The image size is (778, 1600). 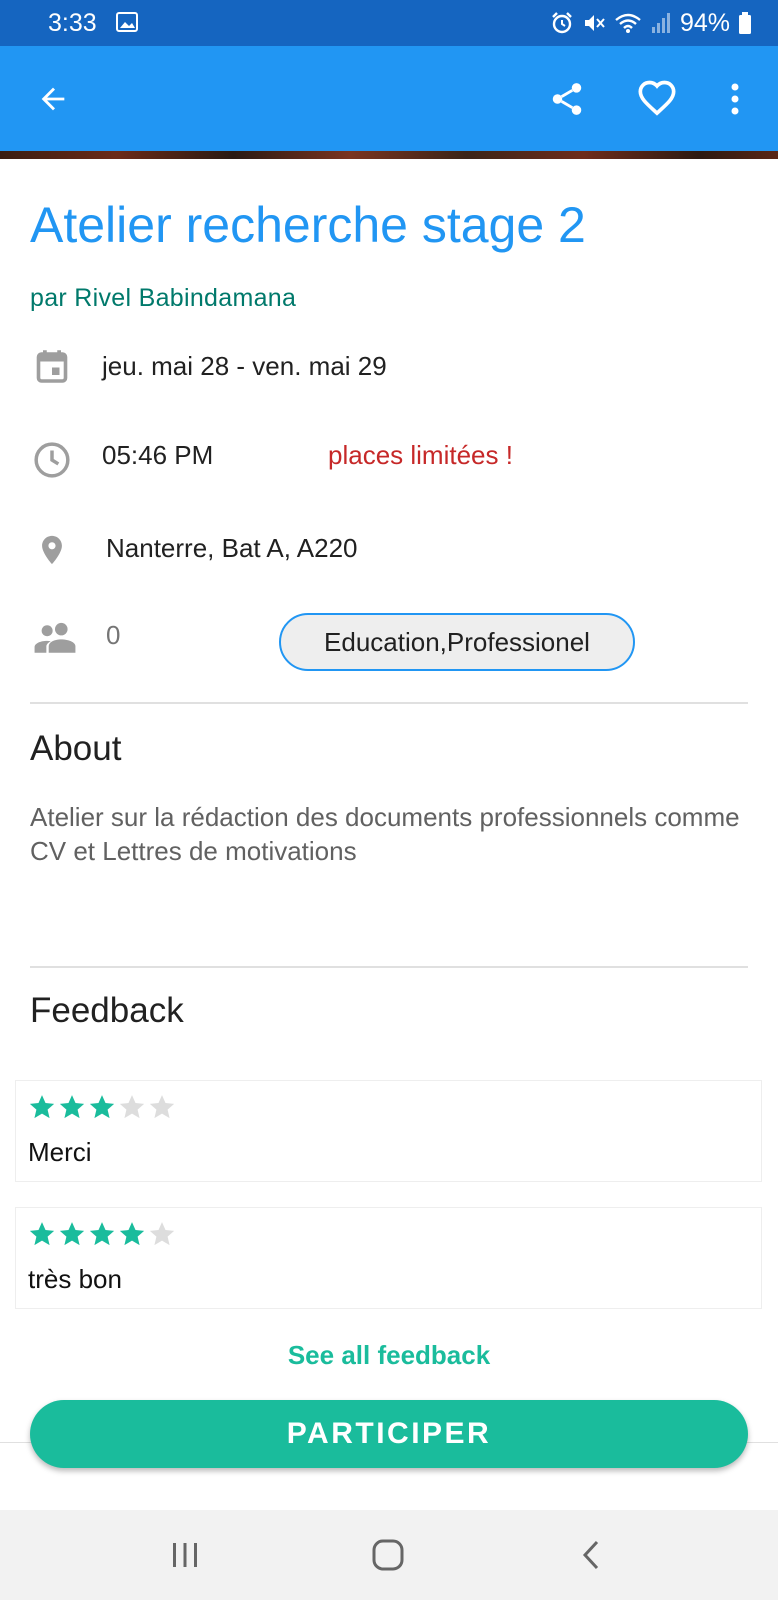 What do you see at coordinates (389, 155) in the screenshot?
I see `event-banner-image` at bounding box center [389, 155].